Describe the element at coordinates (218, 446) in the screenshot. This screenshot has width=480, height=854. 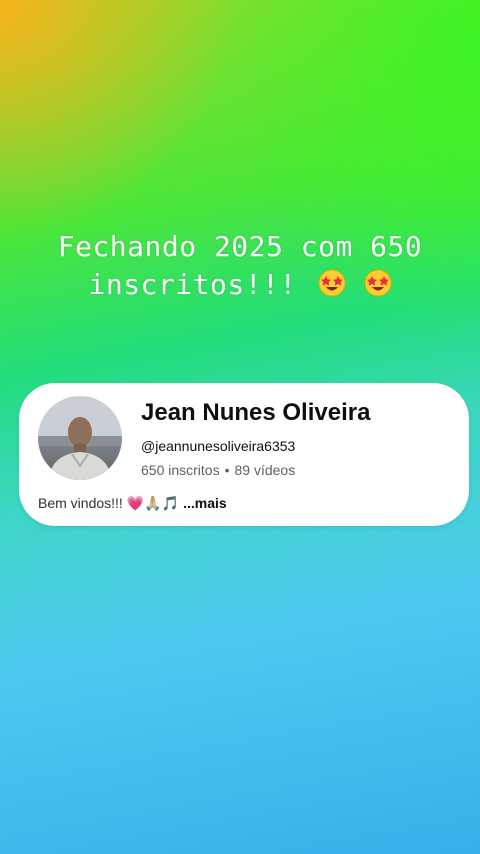
I see `channel-handle: @jeannunesoliveira6353` at that location.